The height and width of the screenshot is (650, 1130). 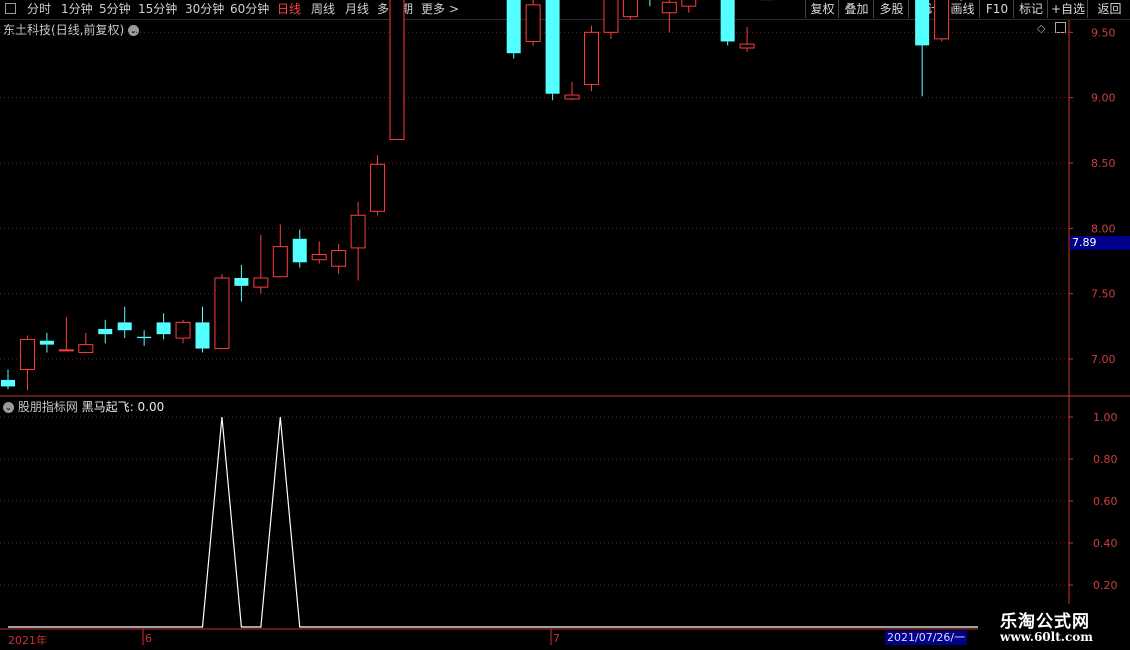 I want to click on price-tick-label: 8.00, so click(x=1103, y=228).